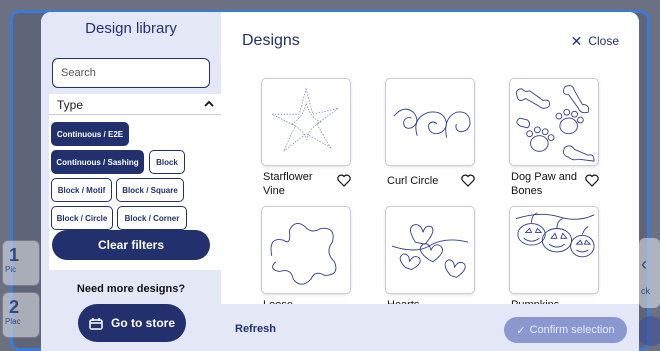 This screenshot has height=351, width=660. Describe the element at coordinates (13, 321) in the screenshot. I see `background-tile-label: Plac` at that location.